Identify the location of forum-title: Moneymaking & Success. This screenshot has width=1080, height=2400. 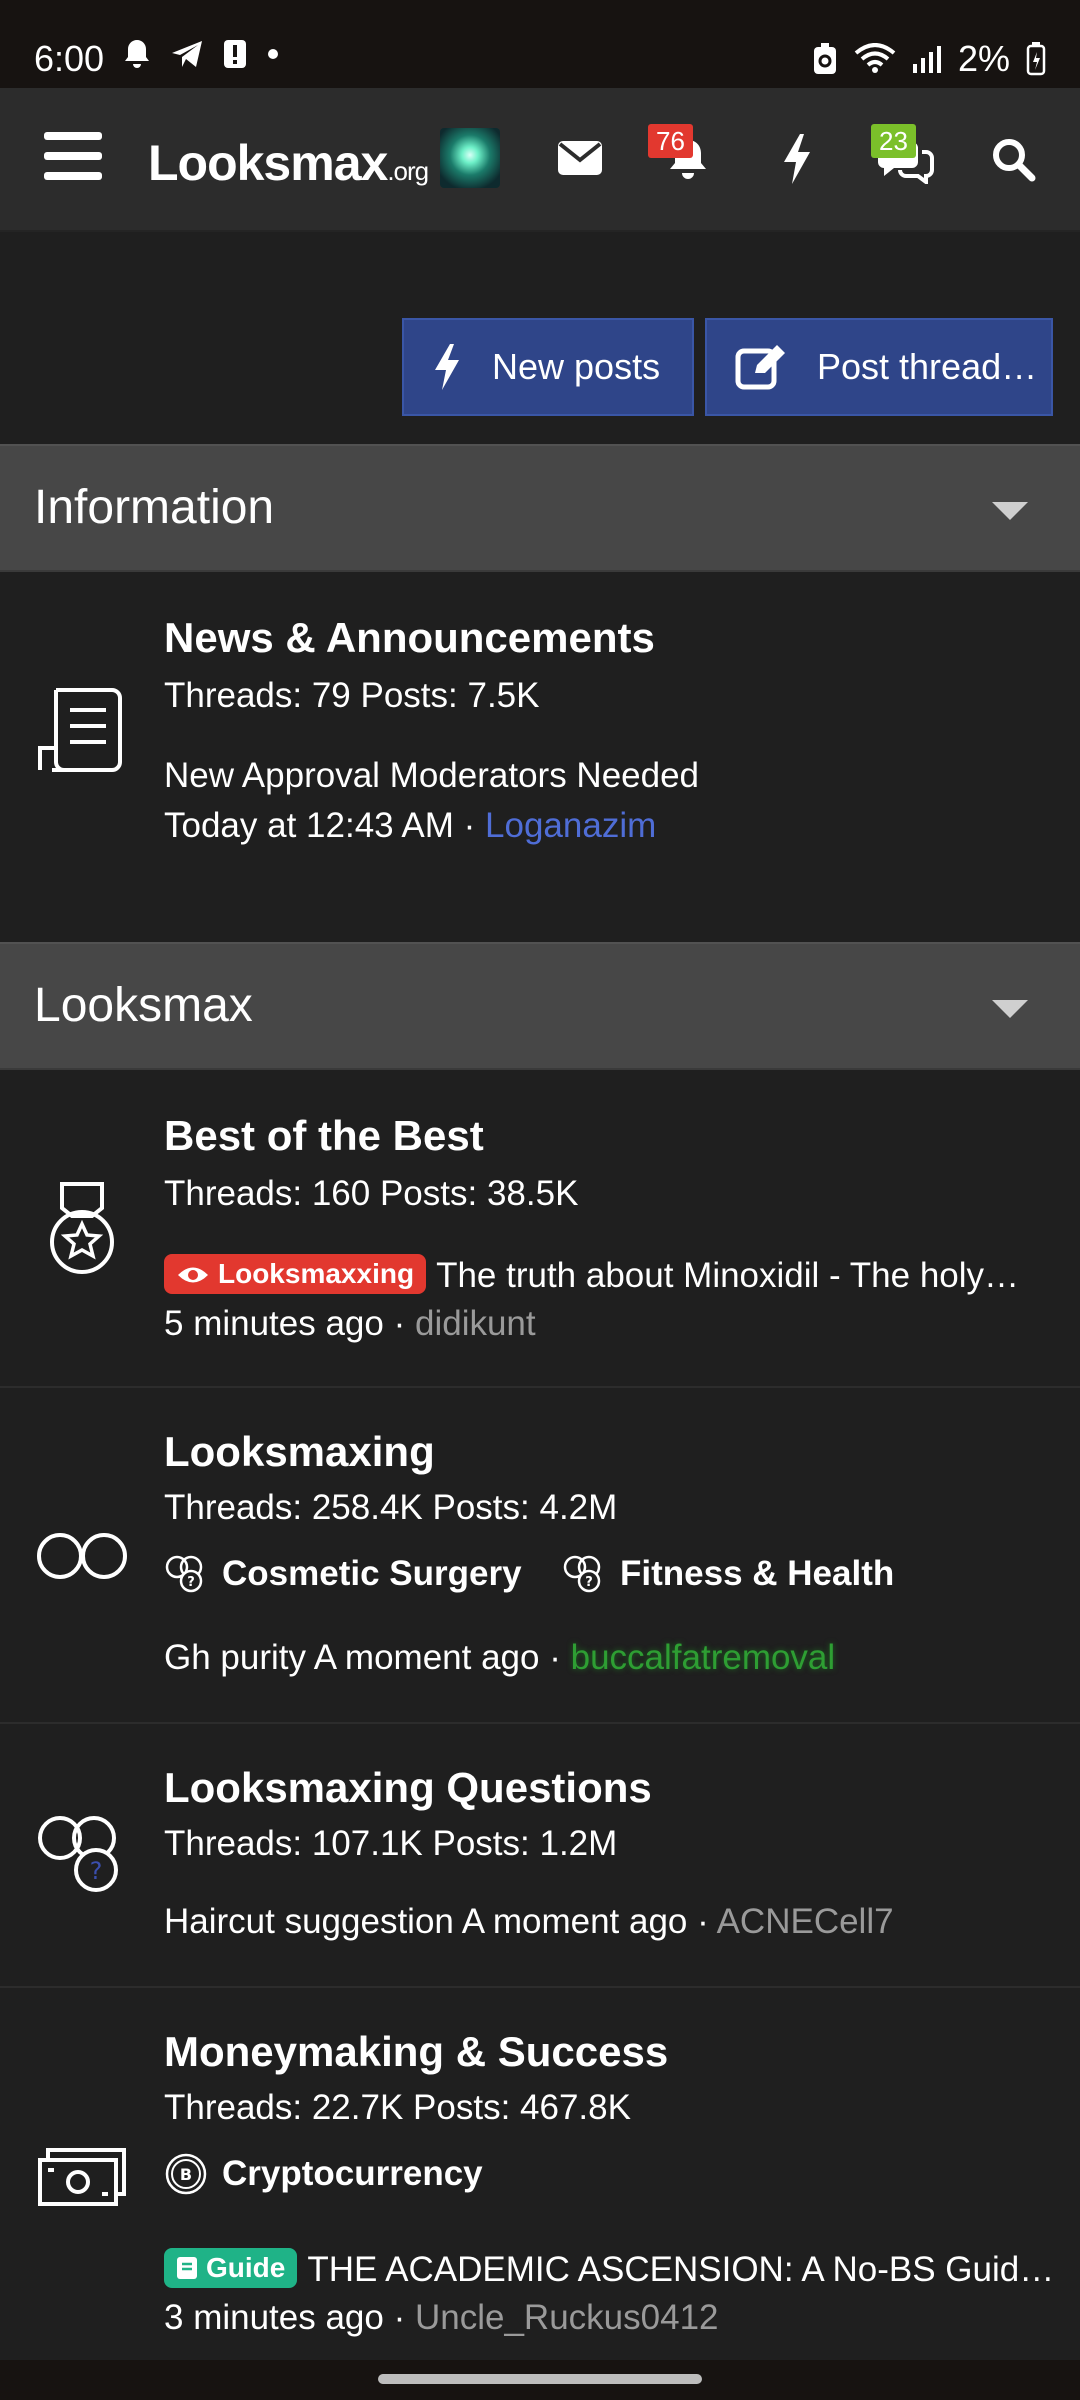
(416, 2052).